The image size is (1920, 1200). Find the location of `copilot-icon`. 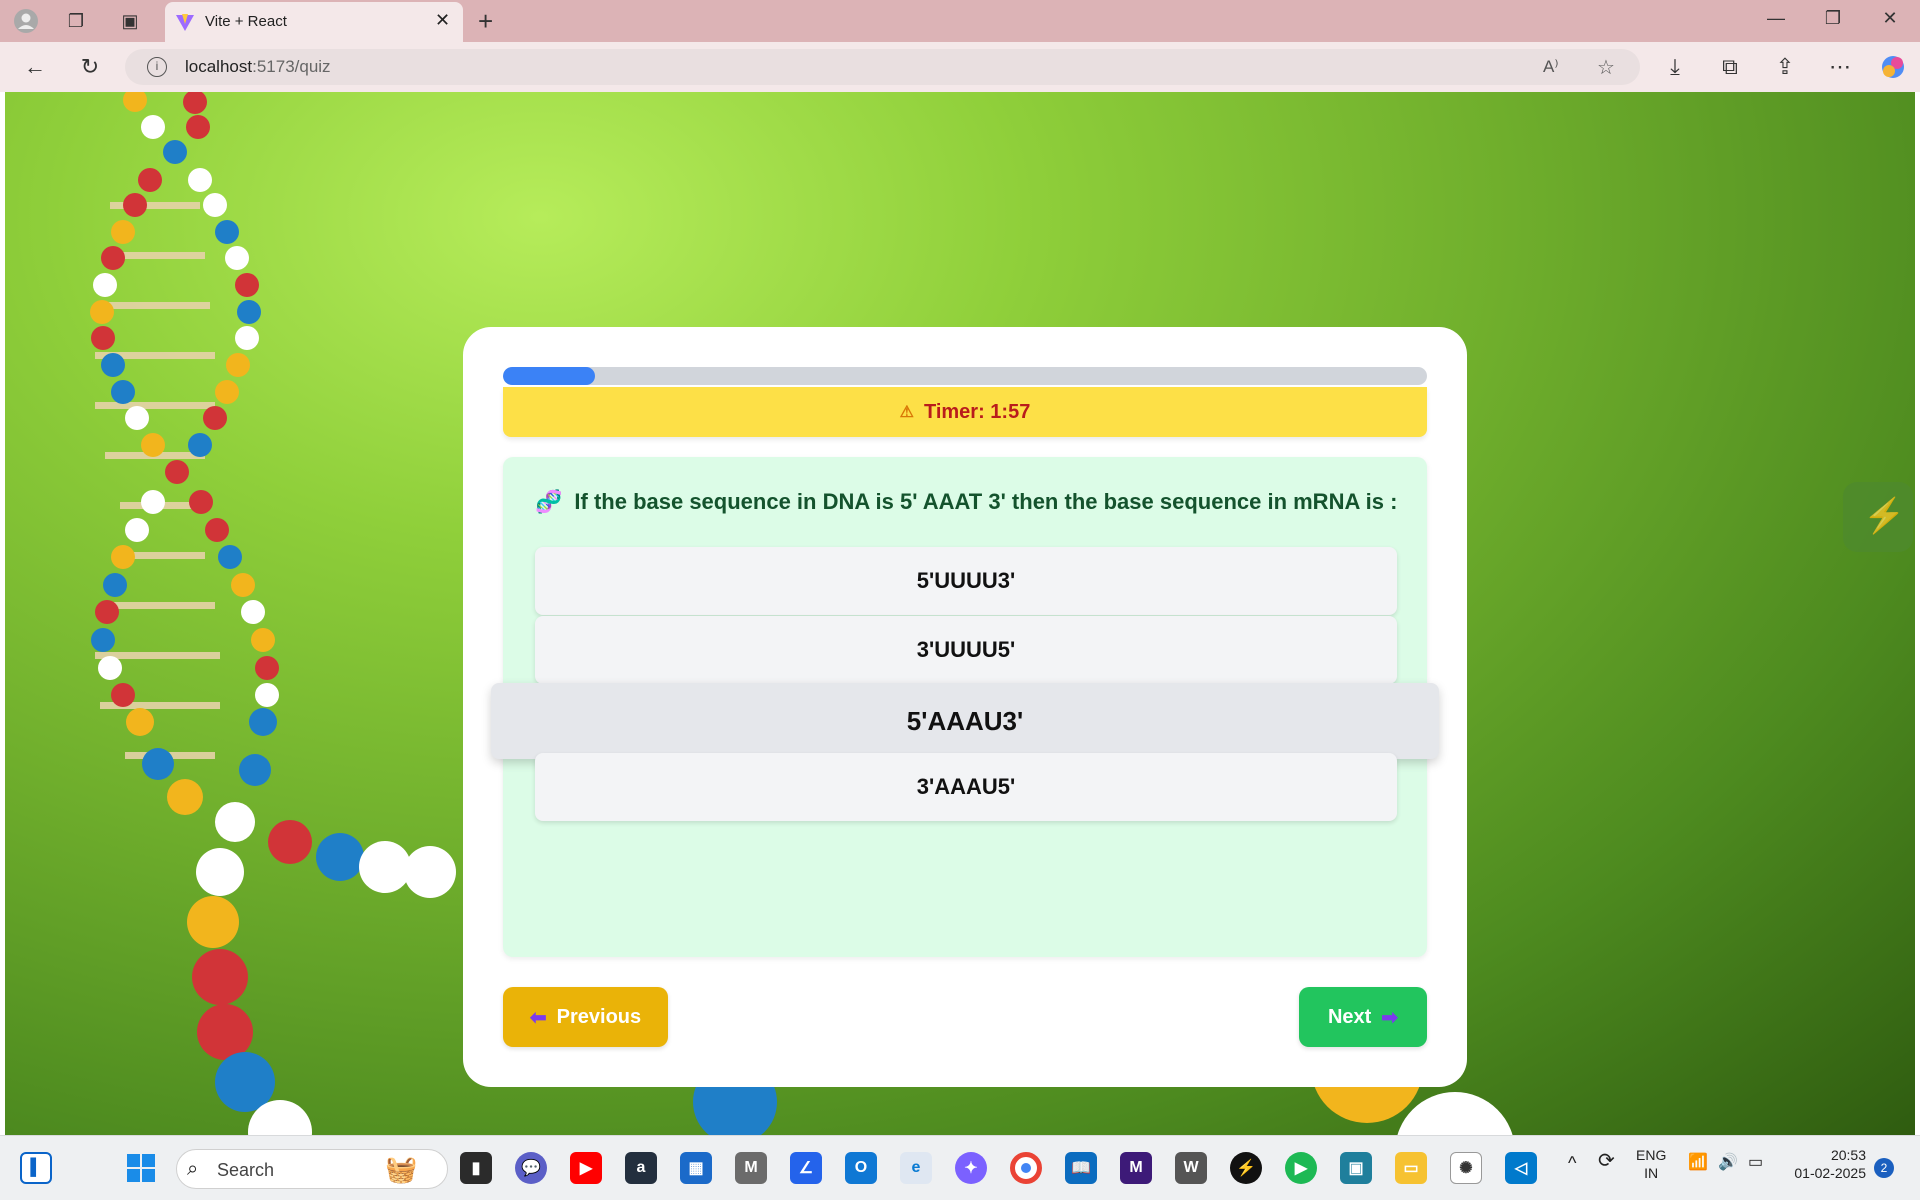

copilot-icon is located at coordinates (1893, 67).